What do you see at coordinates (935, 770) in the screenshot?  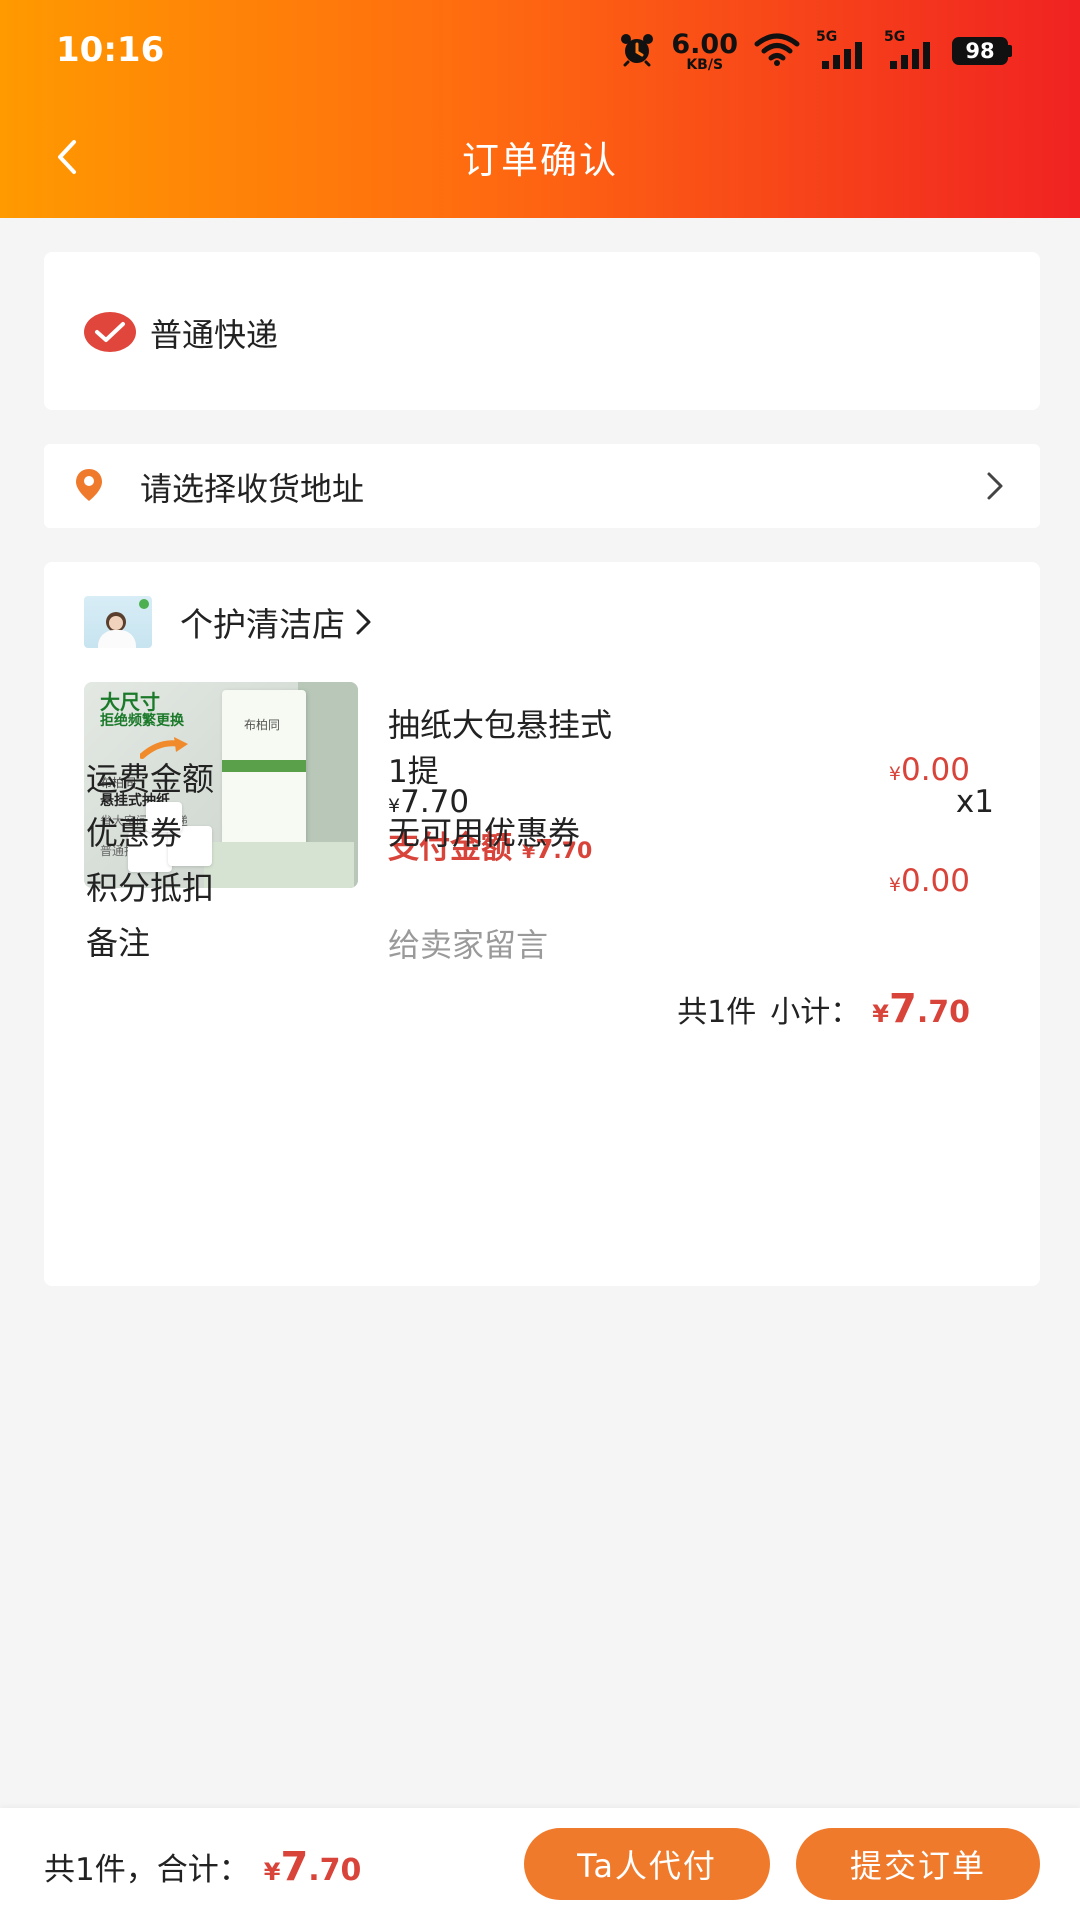 I see `shipping-fee-amount: 0.00` at bounding box center [935, 770].